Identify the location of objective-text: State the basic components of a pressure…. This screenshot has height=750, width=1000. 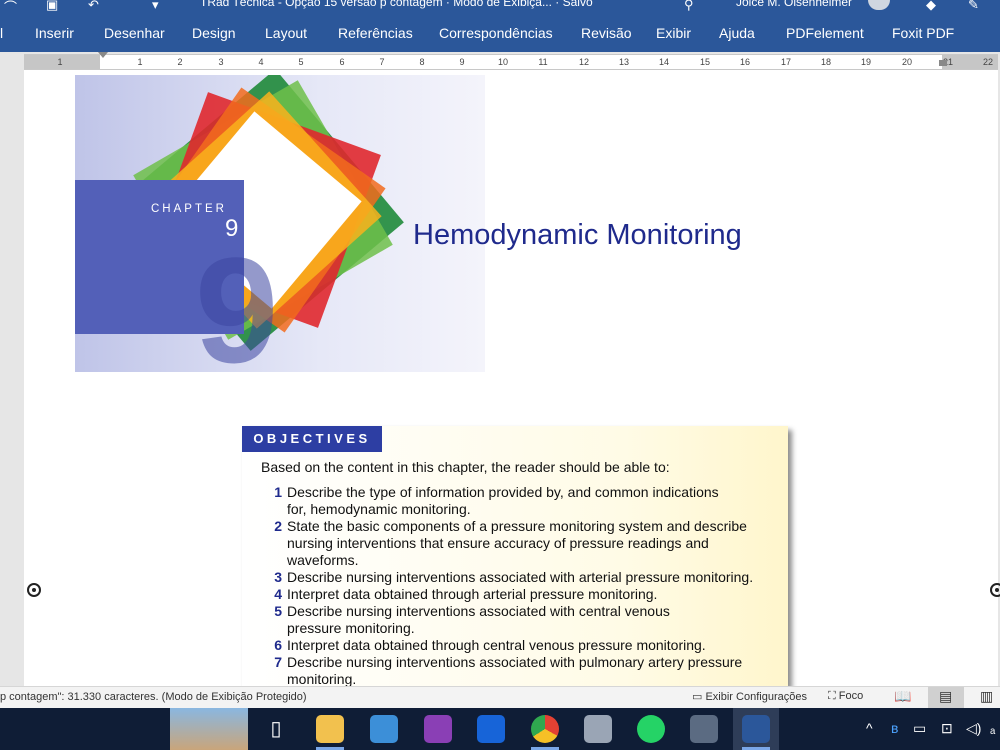
(517, 543).